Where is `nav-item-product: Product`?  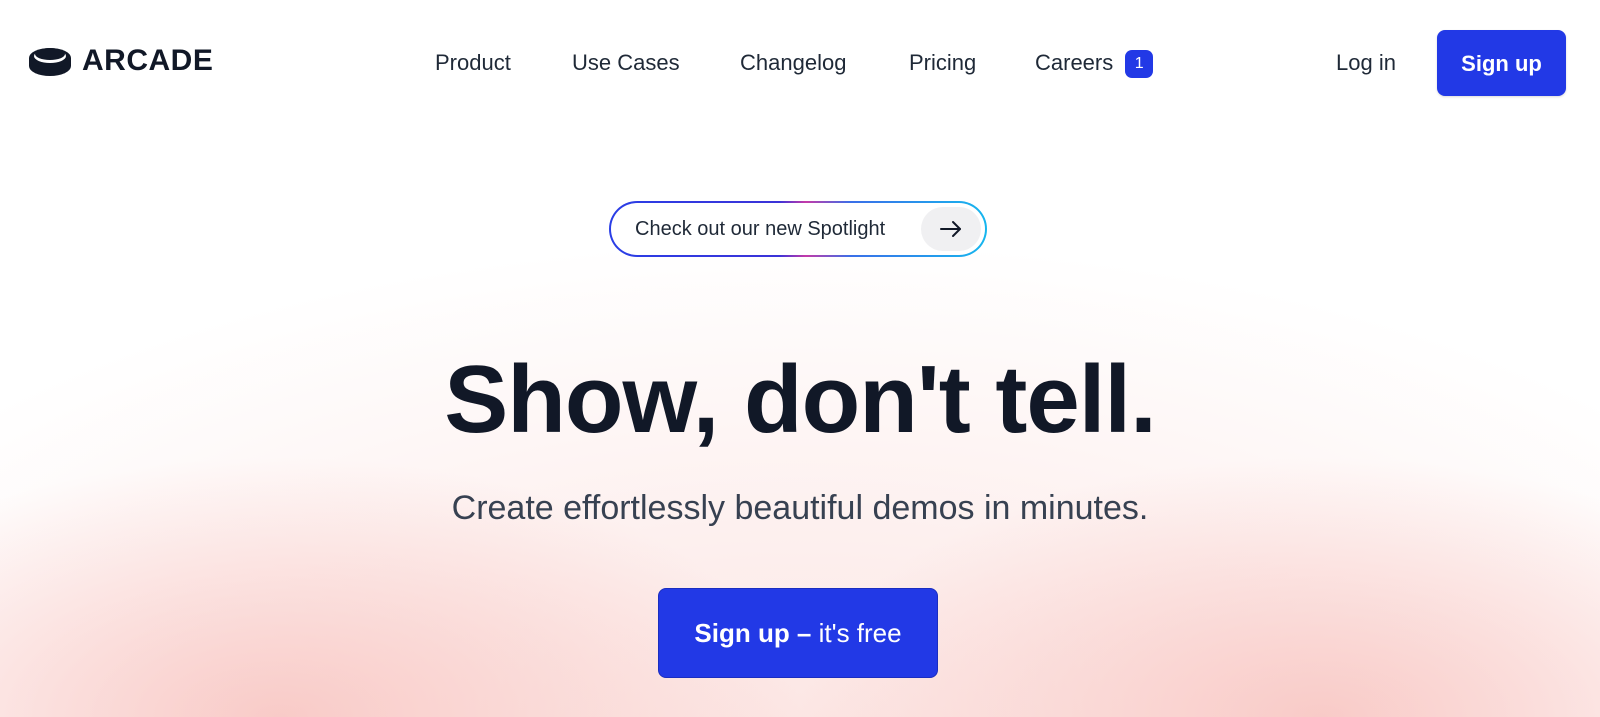
nav-item-product: Product is located at coordinates (473, 63).